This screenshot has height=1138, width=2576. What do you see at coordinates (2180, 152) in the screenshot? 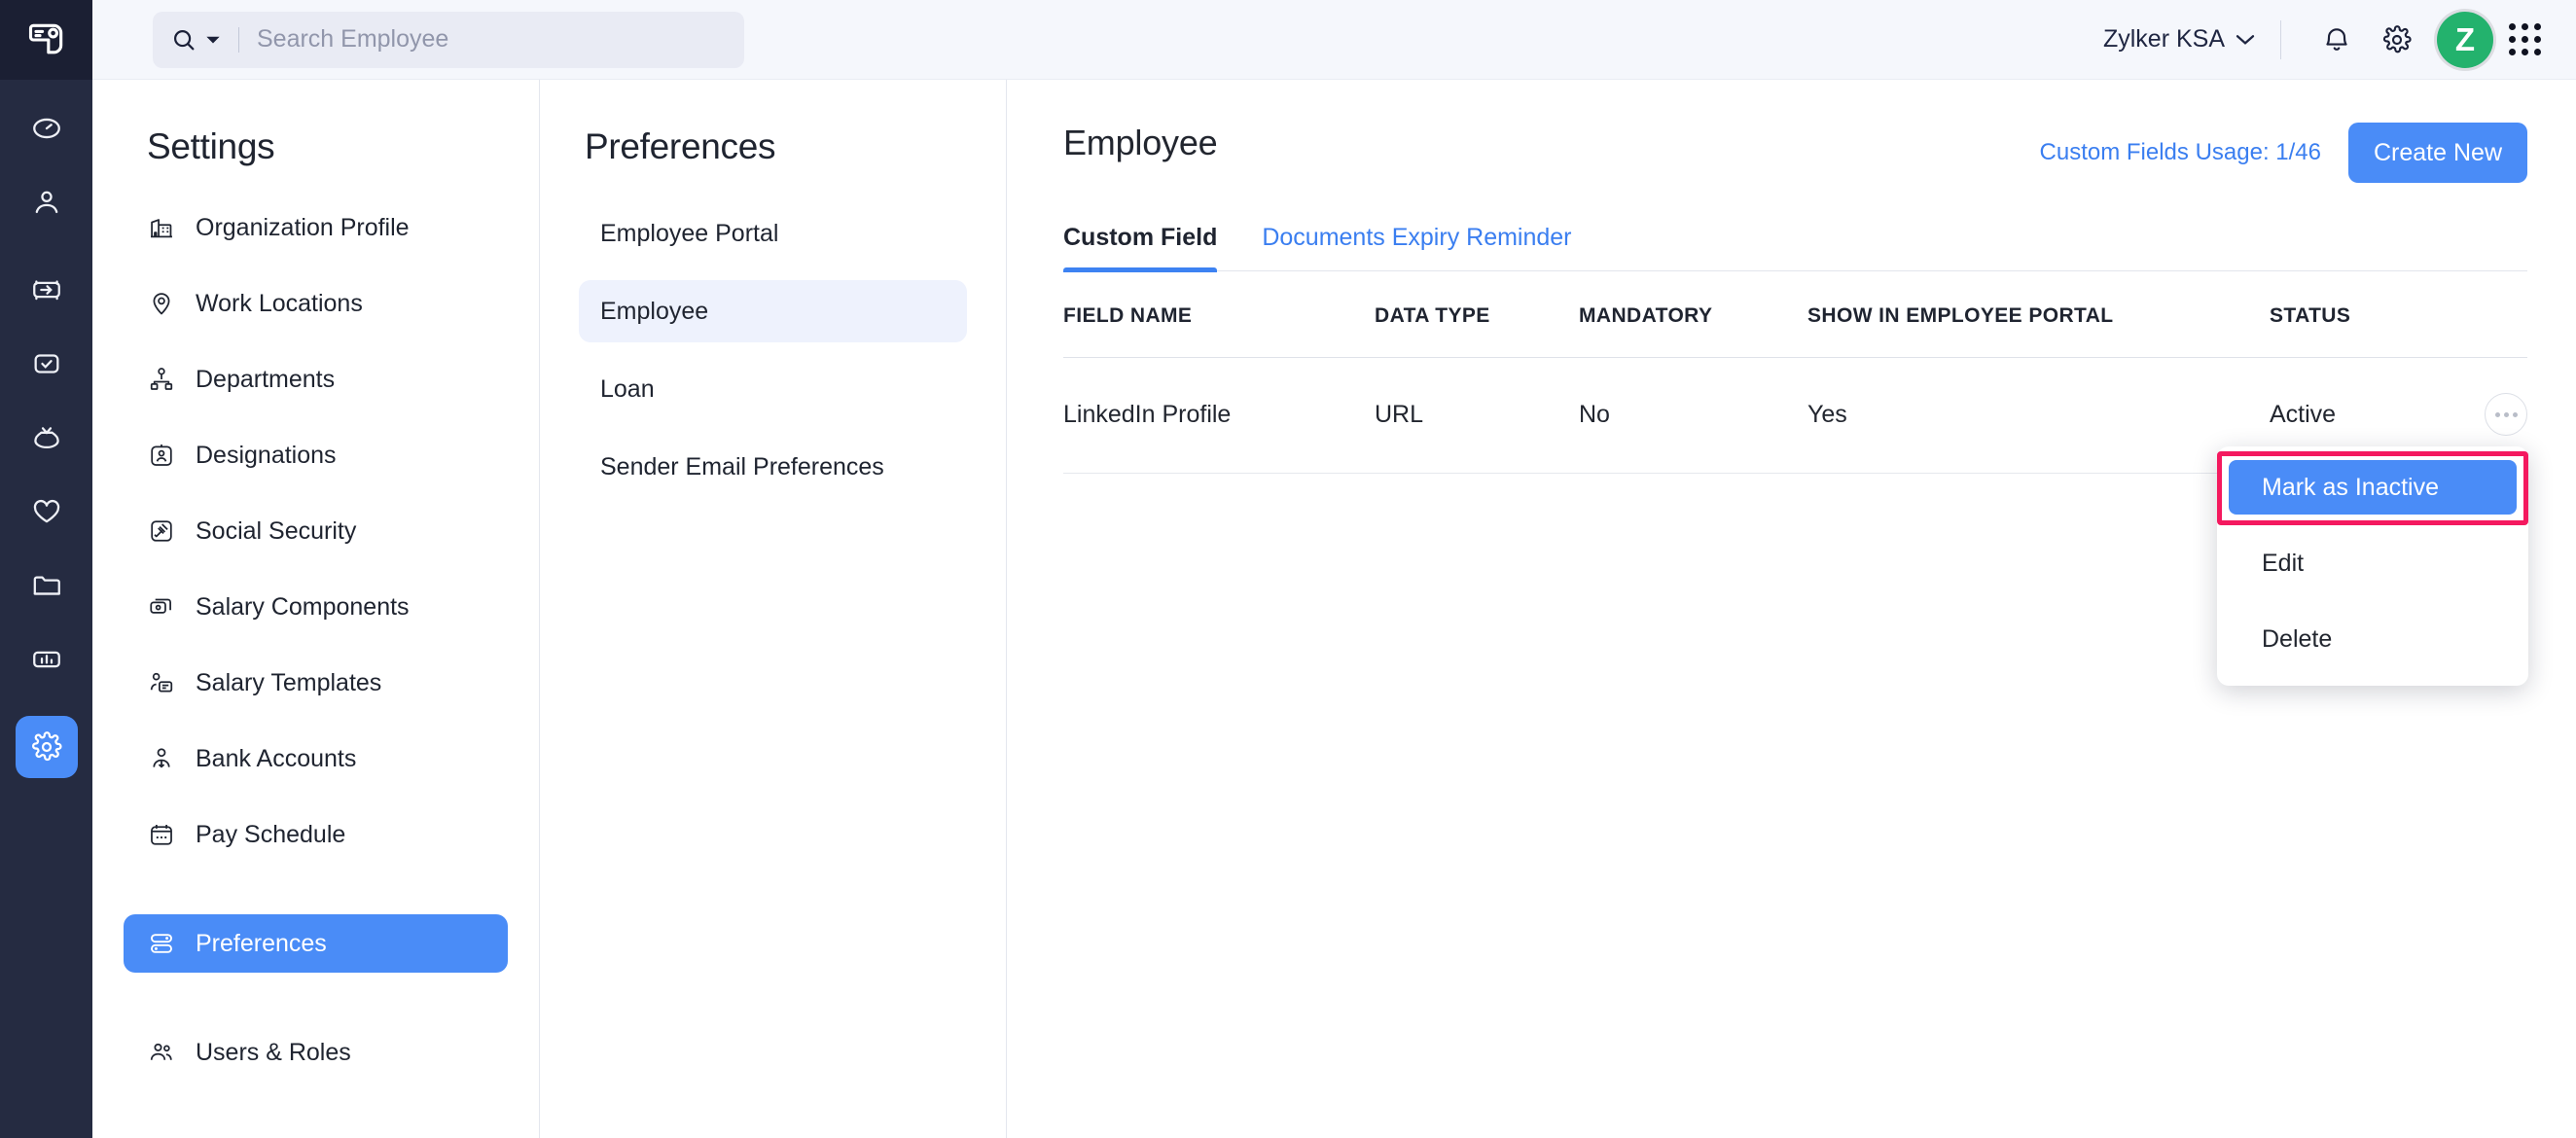
I see `custom-fields-usage-link: Custom Fields Usage: 1/46` at bounding box center [2180, 152].